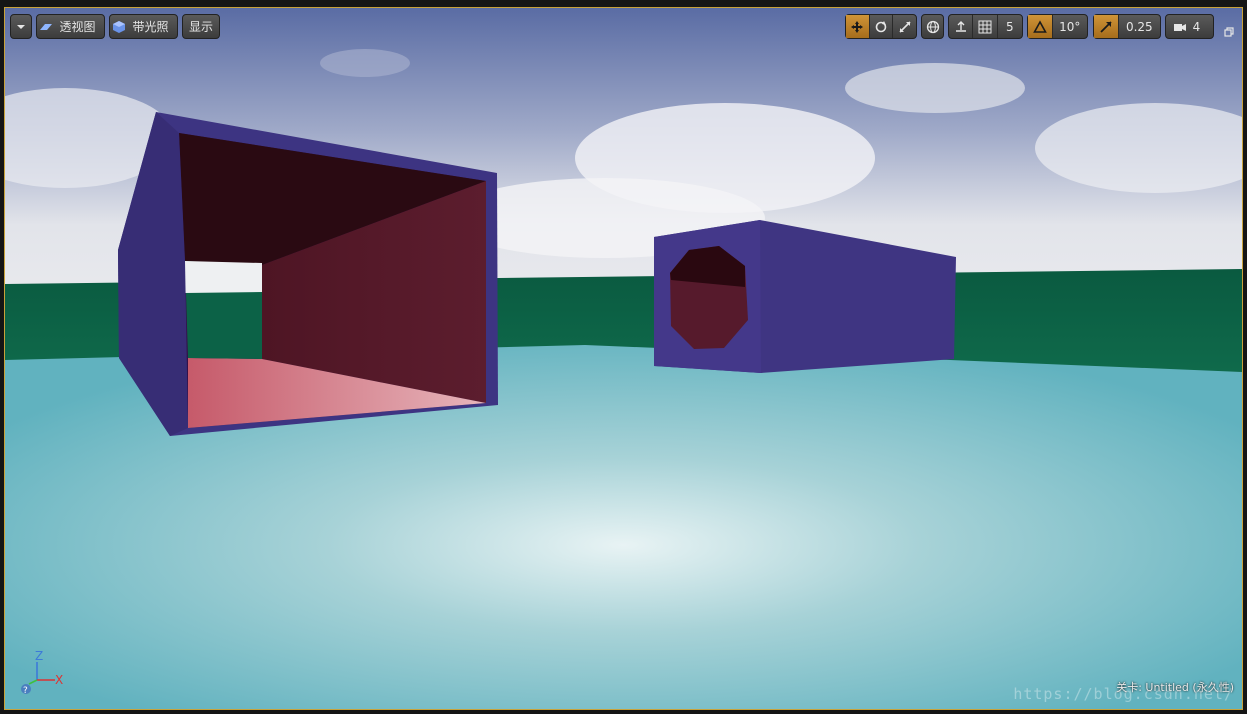  Describe the element at coordinates (1175, 687) in the screenshot. I see `level-name-label: 关卡: Untitled (永久性)` at that location.